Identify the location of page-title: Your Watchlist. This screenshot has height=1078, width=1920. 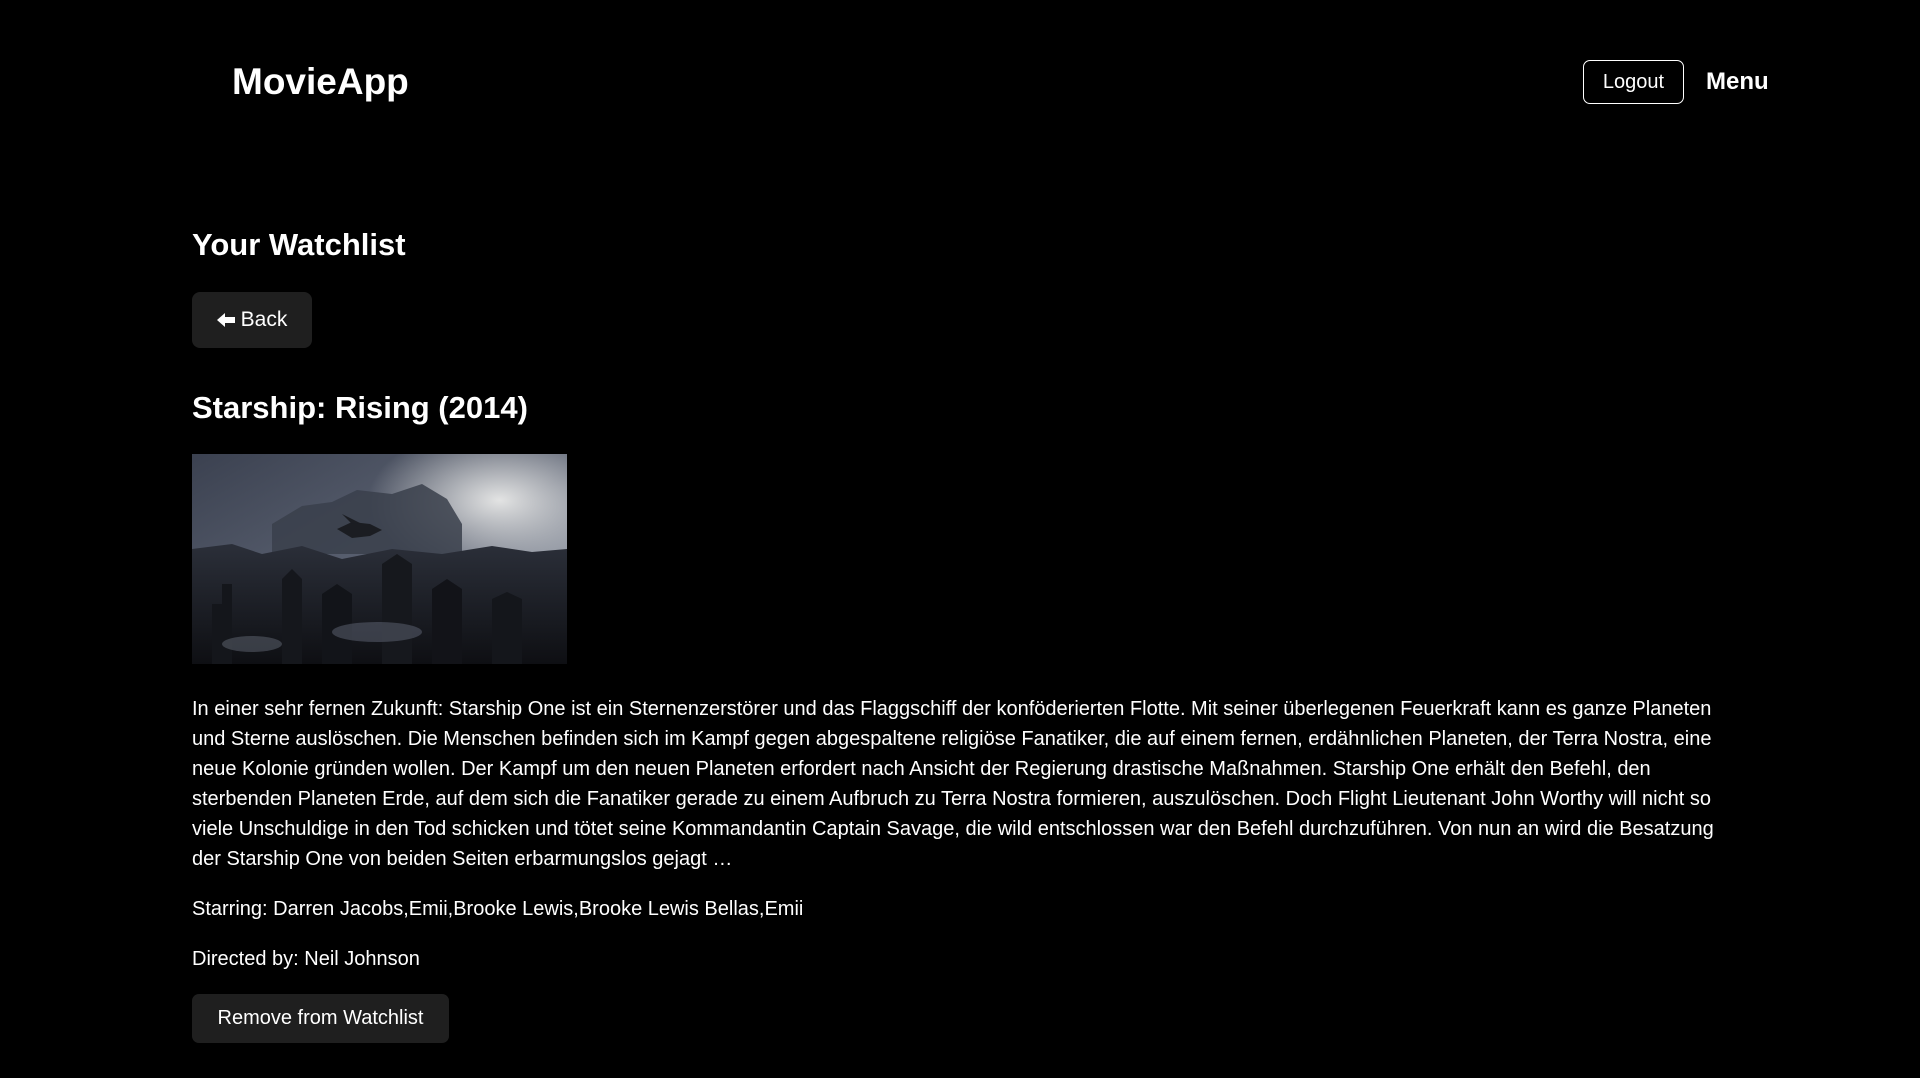
(299, 244).